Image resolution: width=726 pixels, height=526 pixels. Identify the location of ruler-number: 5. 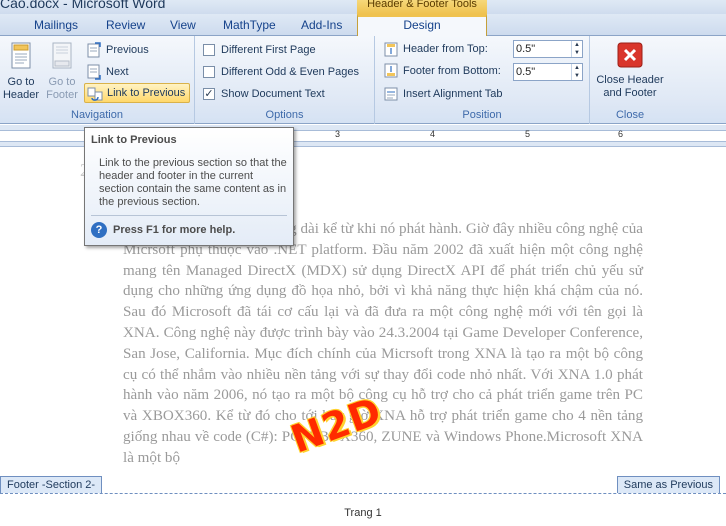
(528, 134).